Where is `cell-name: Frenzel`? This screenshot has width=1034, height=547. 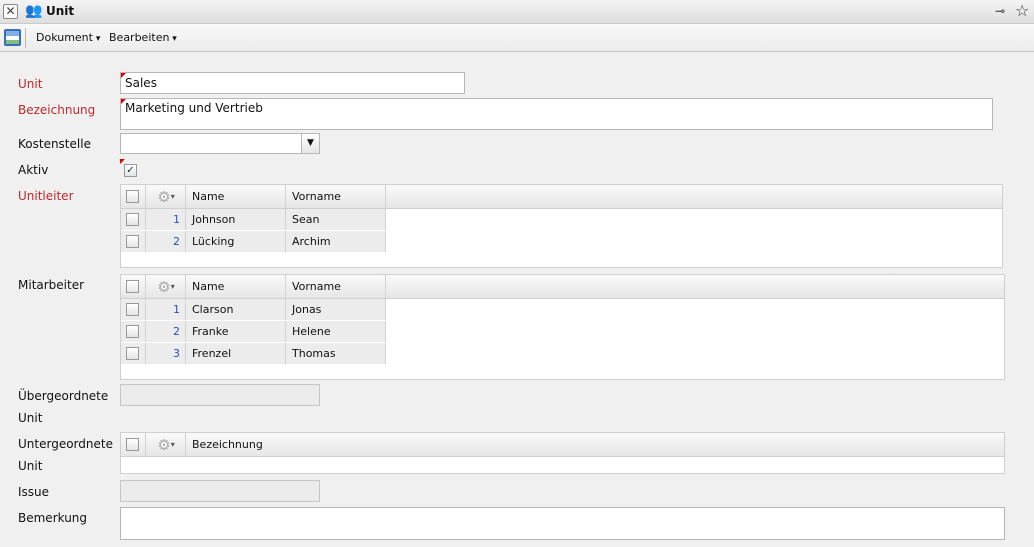 cell-name: Frenzel is located at coordinates (236, 353).